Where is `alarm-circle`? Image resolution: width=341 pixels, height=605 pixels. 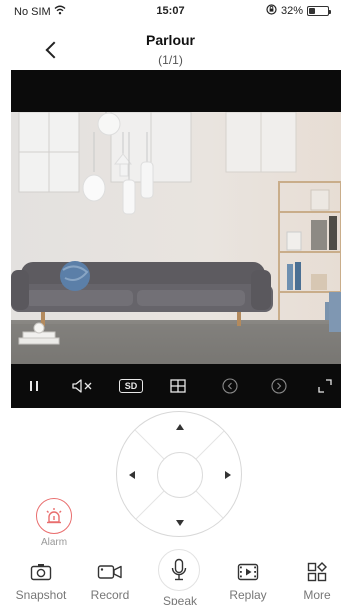
alarm-circle is located at coordinates (54, 516).